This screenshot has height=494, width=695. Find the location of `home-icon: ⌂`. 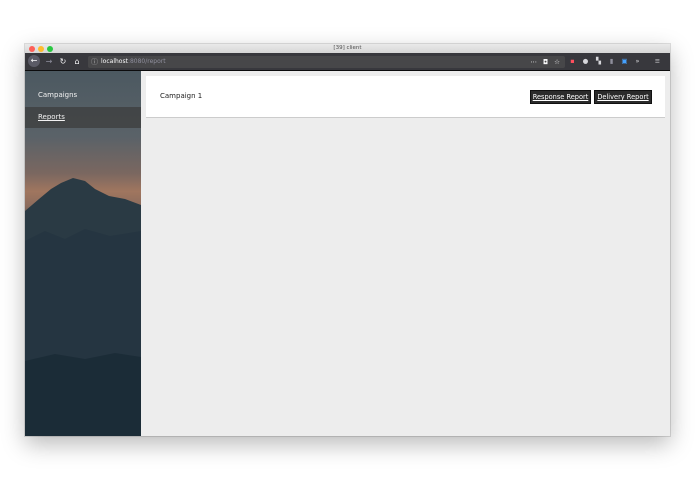

home-icon: ⌂ is located at coordinates (77, 61).